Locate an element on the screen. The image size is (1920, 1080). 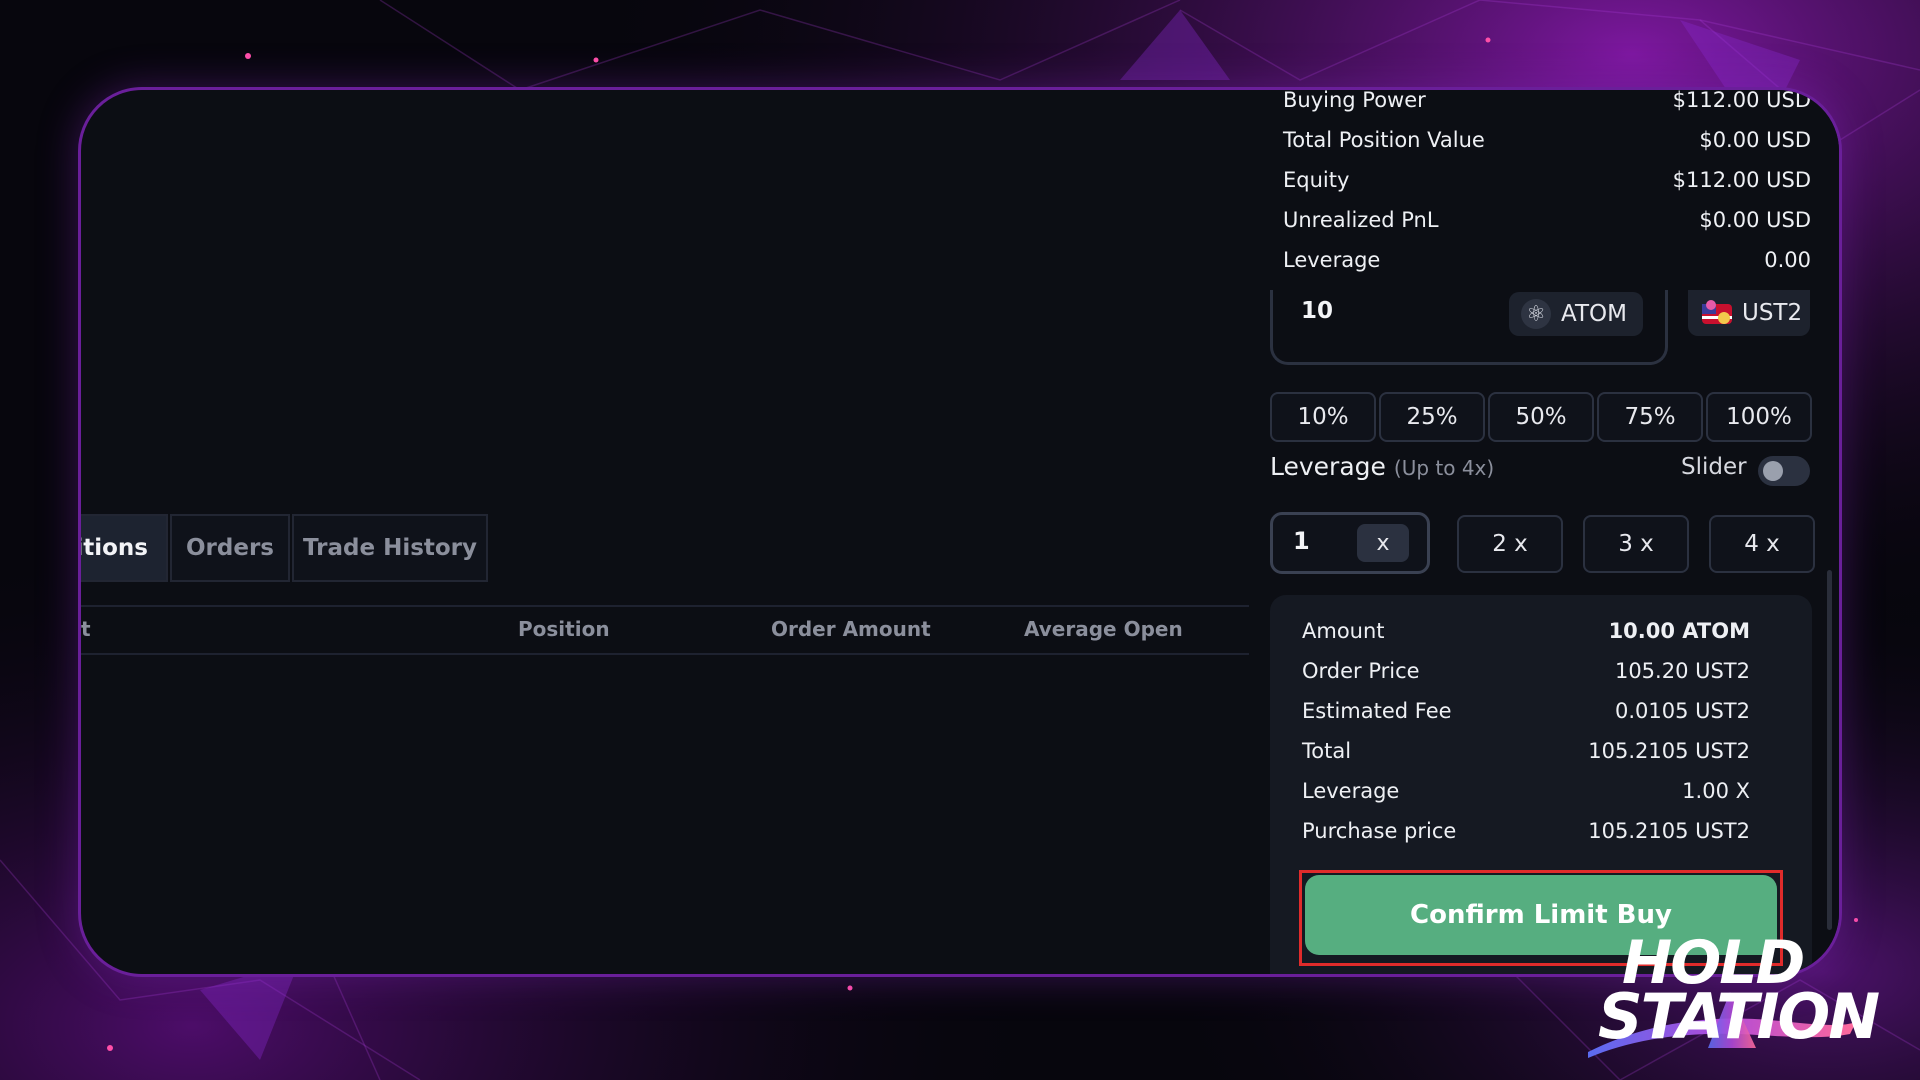
quote-token-selector: UST2 is located at coordinates (1749, 313).